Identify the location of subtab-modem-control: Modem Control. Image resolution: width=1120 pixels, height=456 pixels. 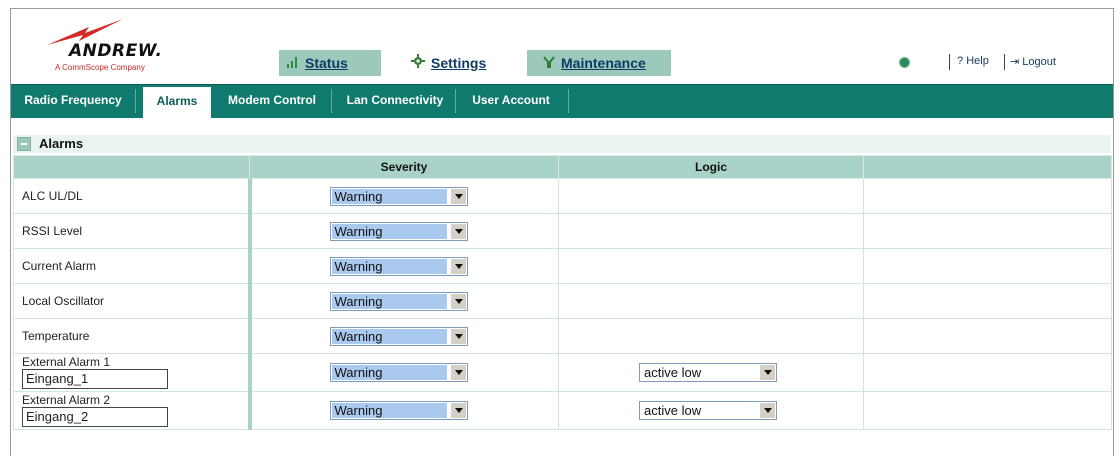
(272, 101).